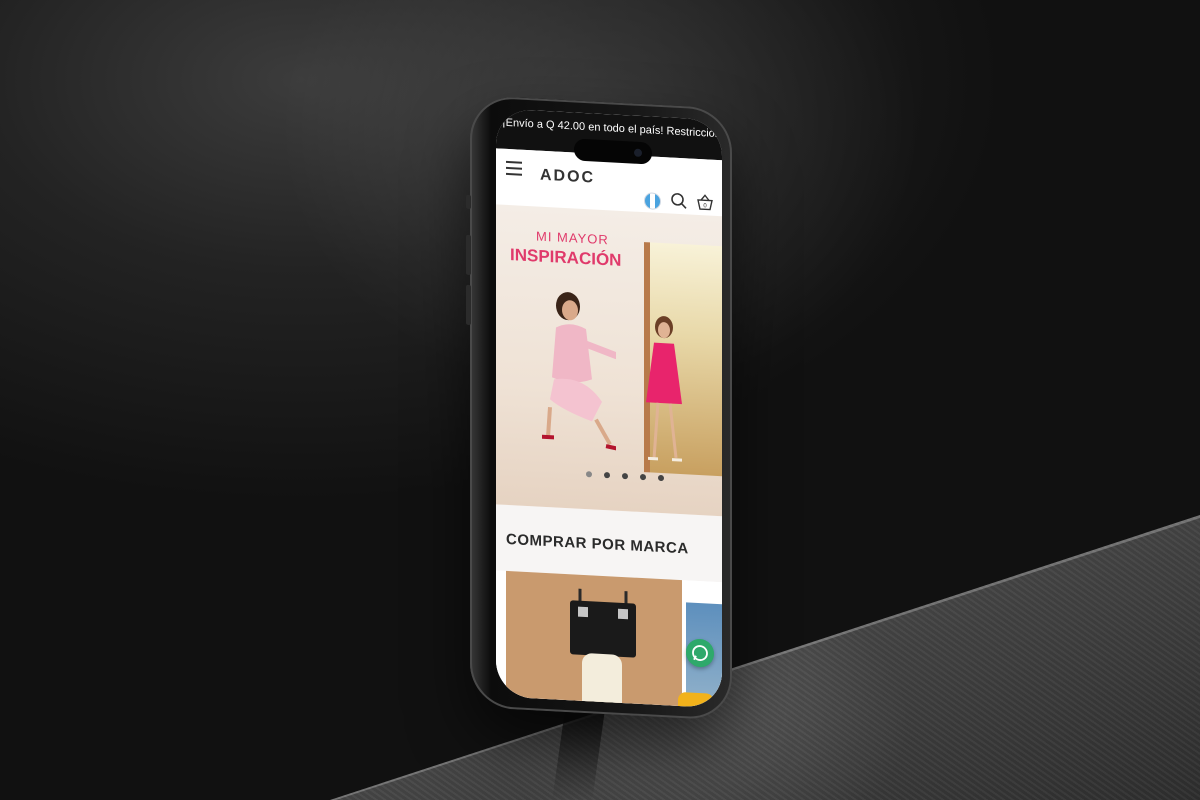 The image size is (1200, 800). Describe the element at coordinates (609, 543) in the screenshot. I see `section-title: COMPRAR POR MARCA` at that location.